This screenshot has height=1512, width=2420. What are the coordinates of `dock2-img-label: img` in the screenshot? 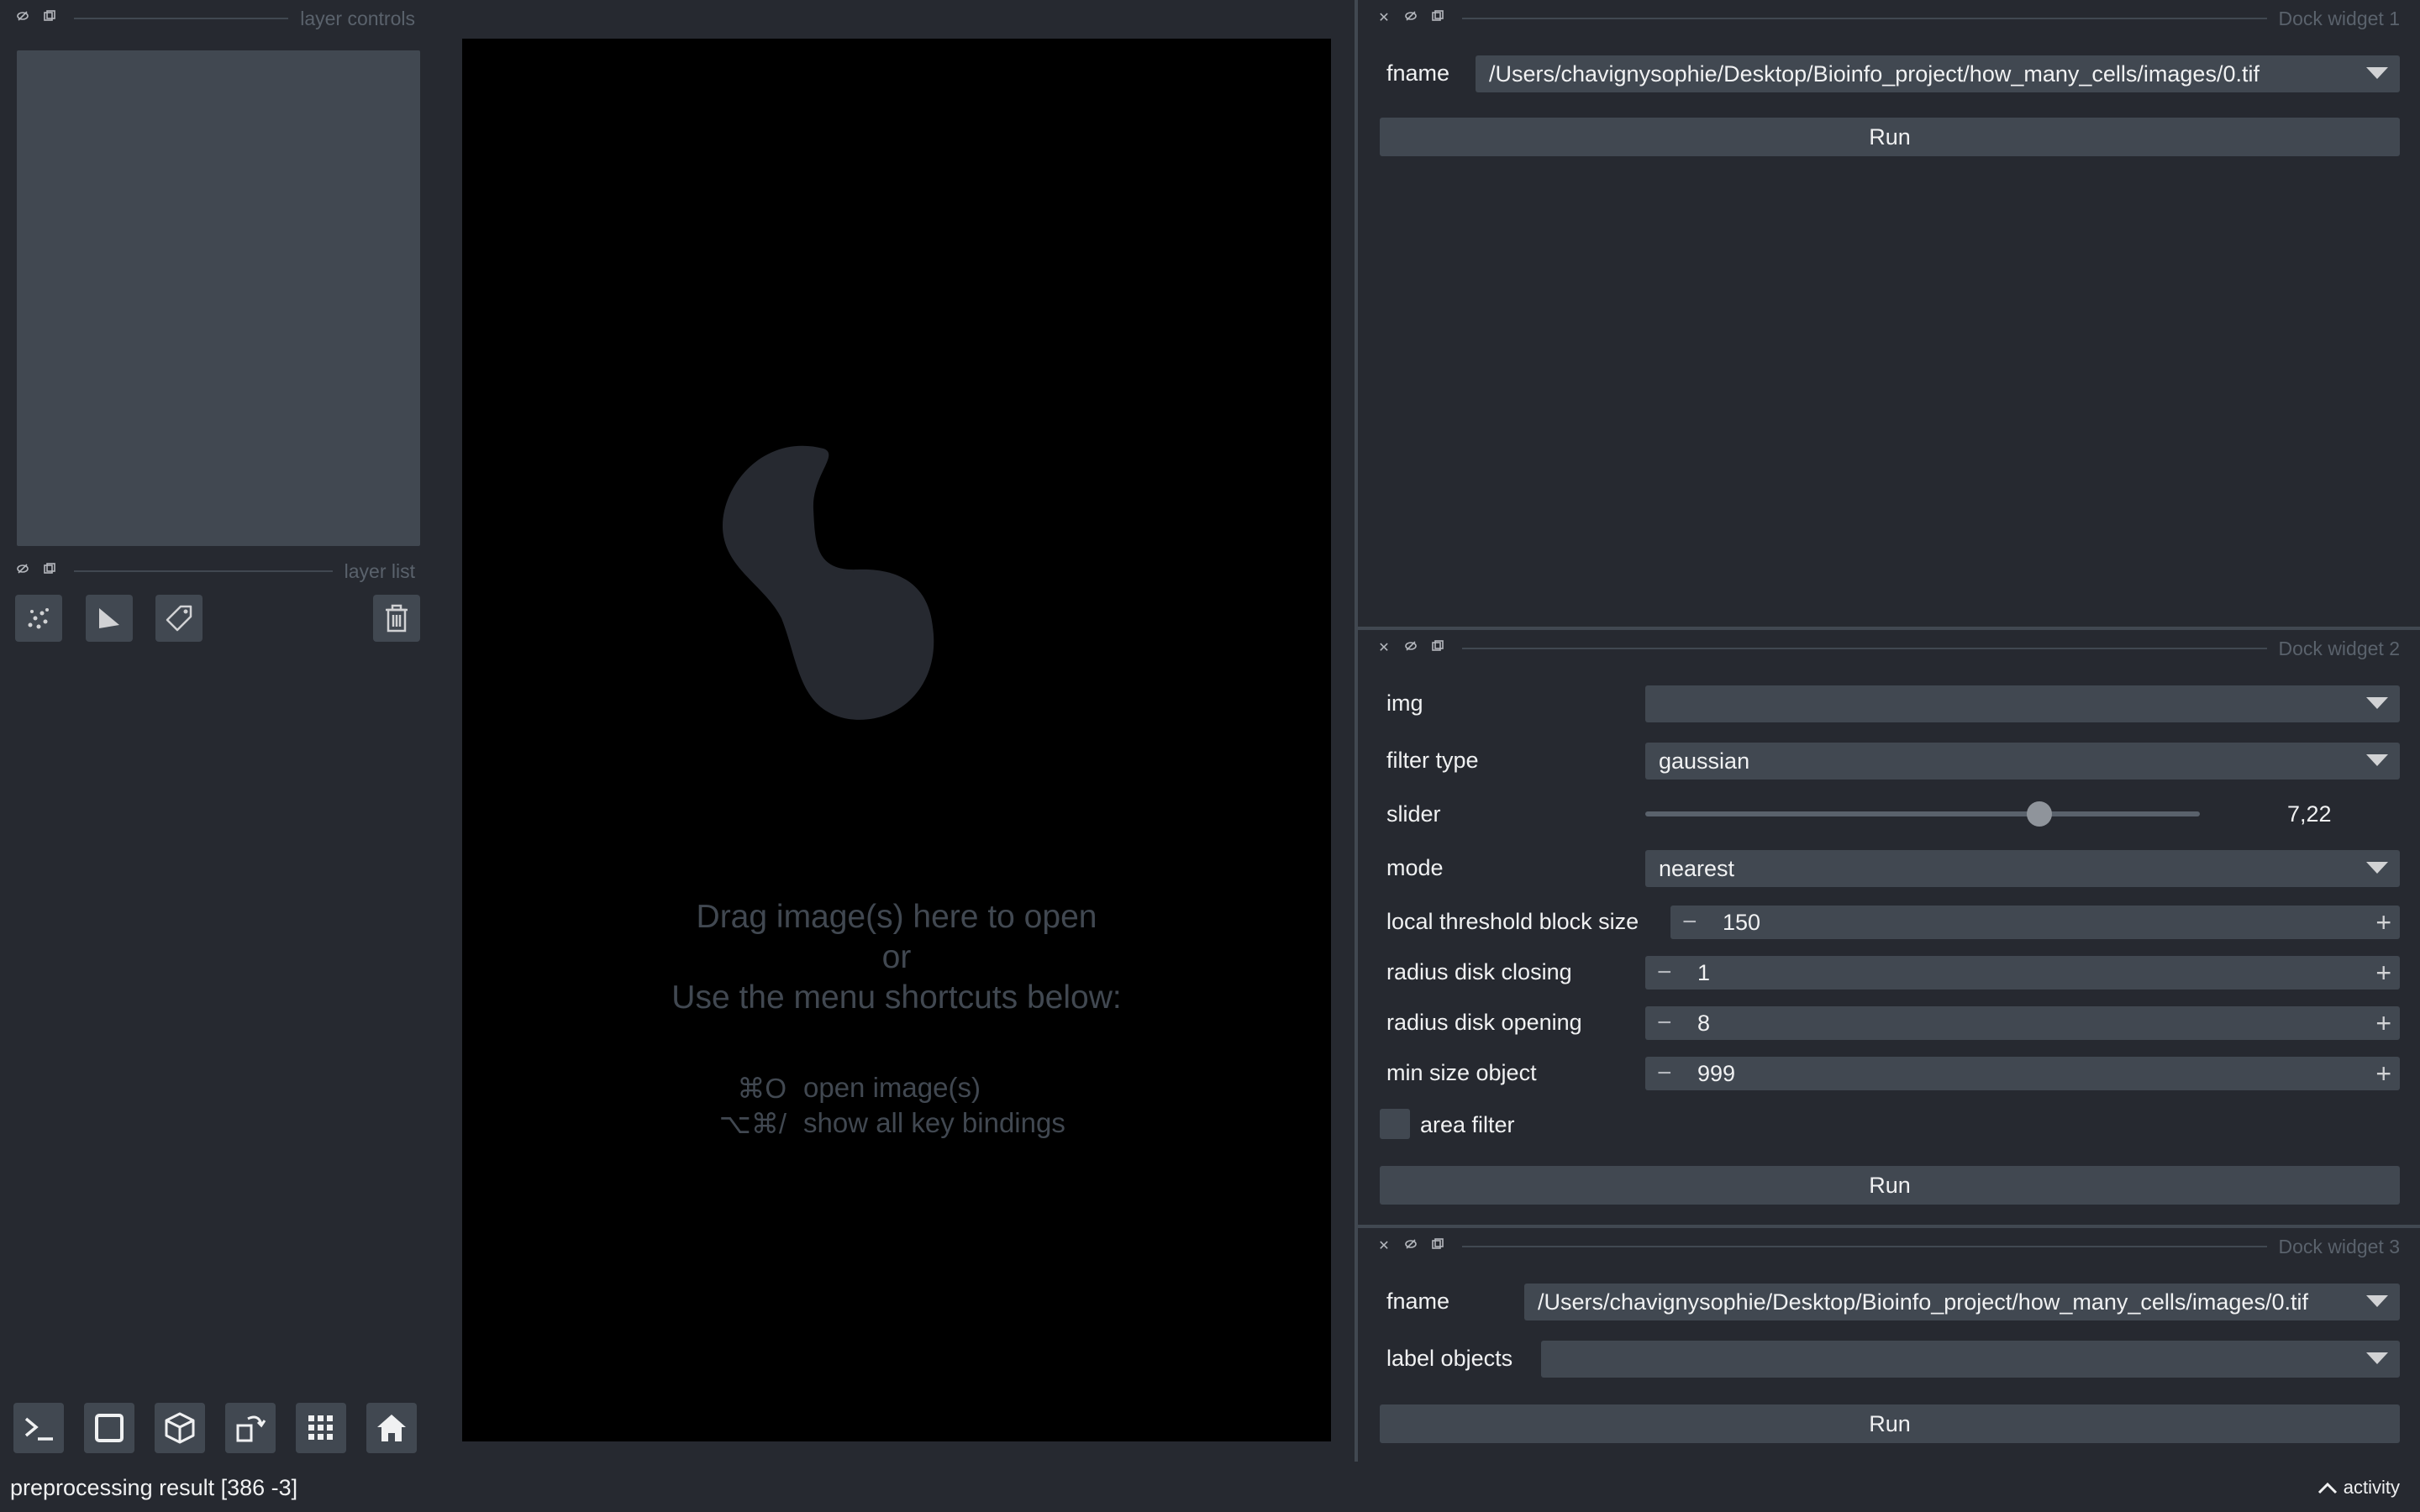 It's located at (1405, 703).